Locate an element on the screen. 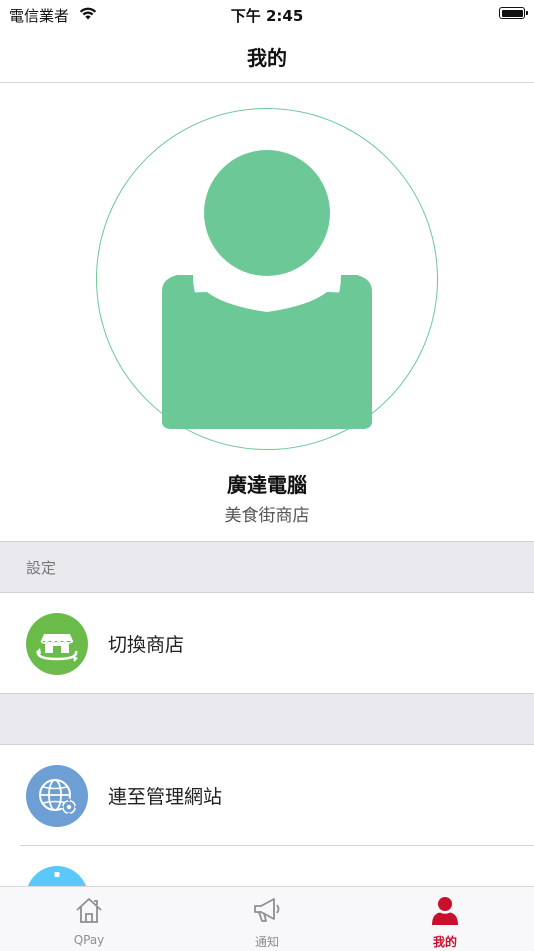 The image size is (534, 951). battery-icon is located at coordinates (513, 13).